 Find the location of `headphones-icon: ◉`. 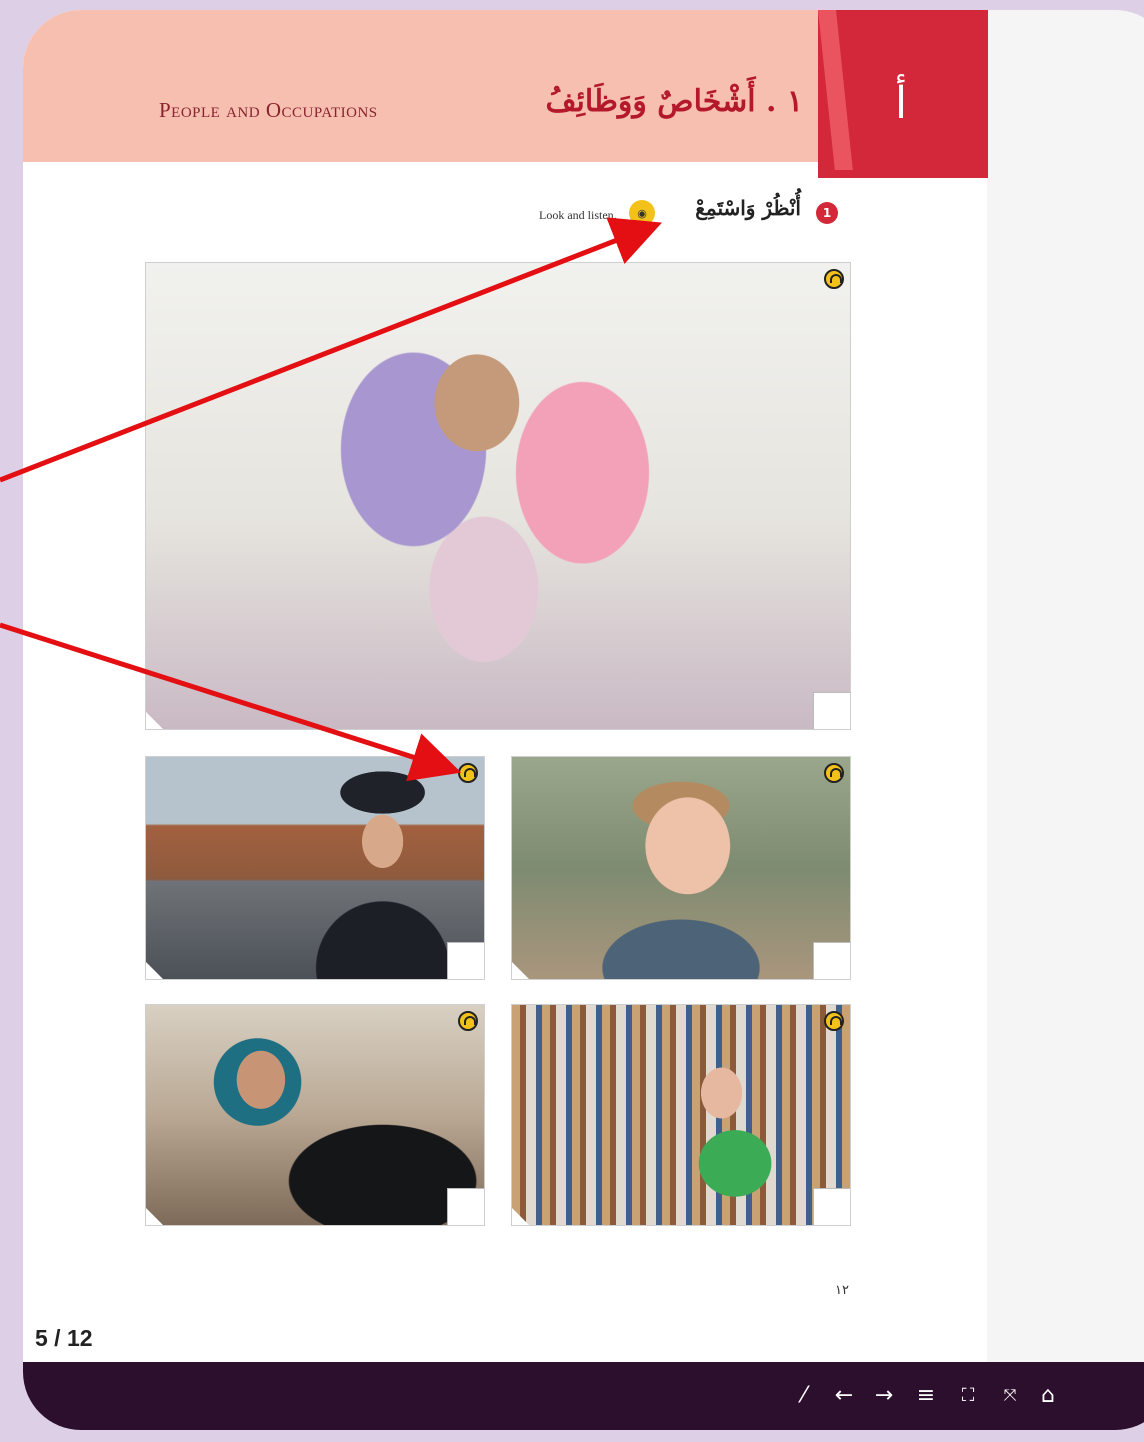

headphones-icon: ◉ is located at coordinates (642, 213).